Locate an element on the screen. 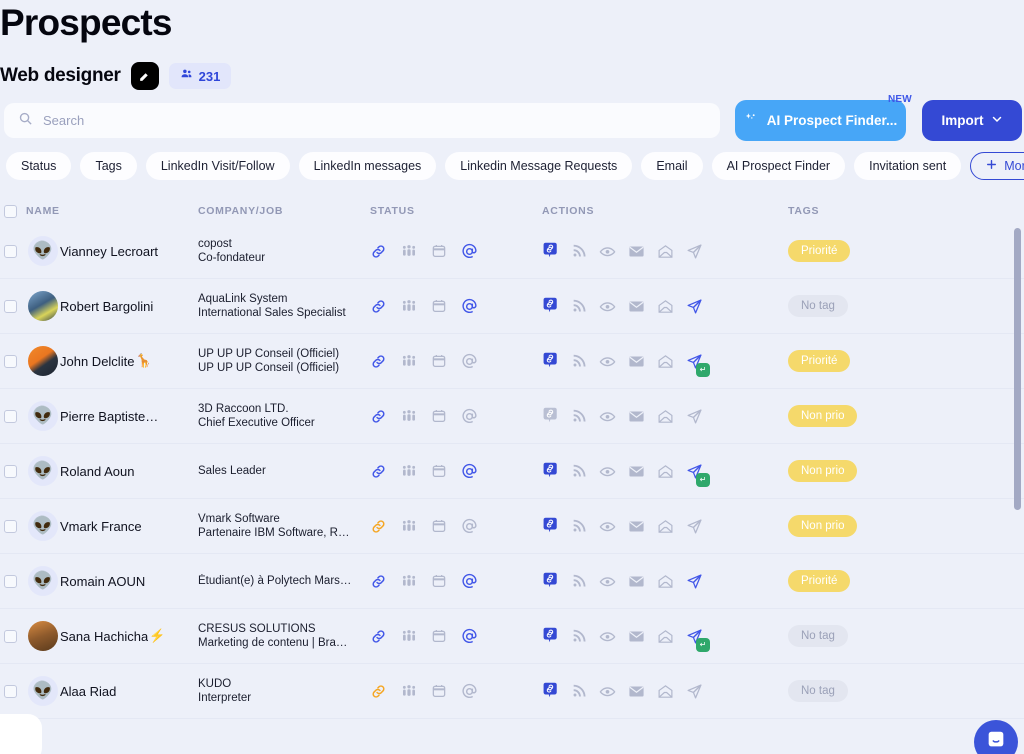  name-cell: Vianney Lecroart is located at coordinates (129, 251).